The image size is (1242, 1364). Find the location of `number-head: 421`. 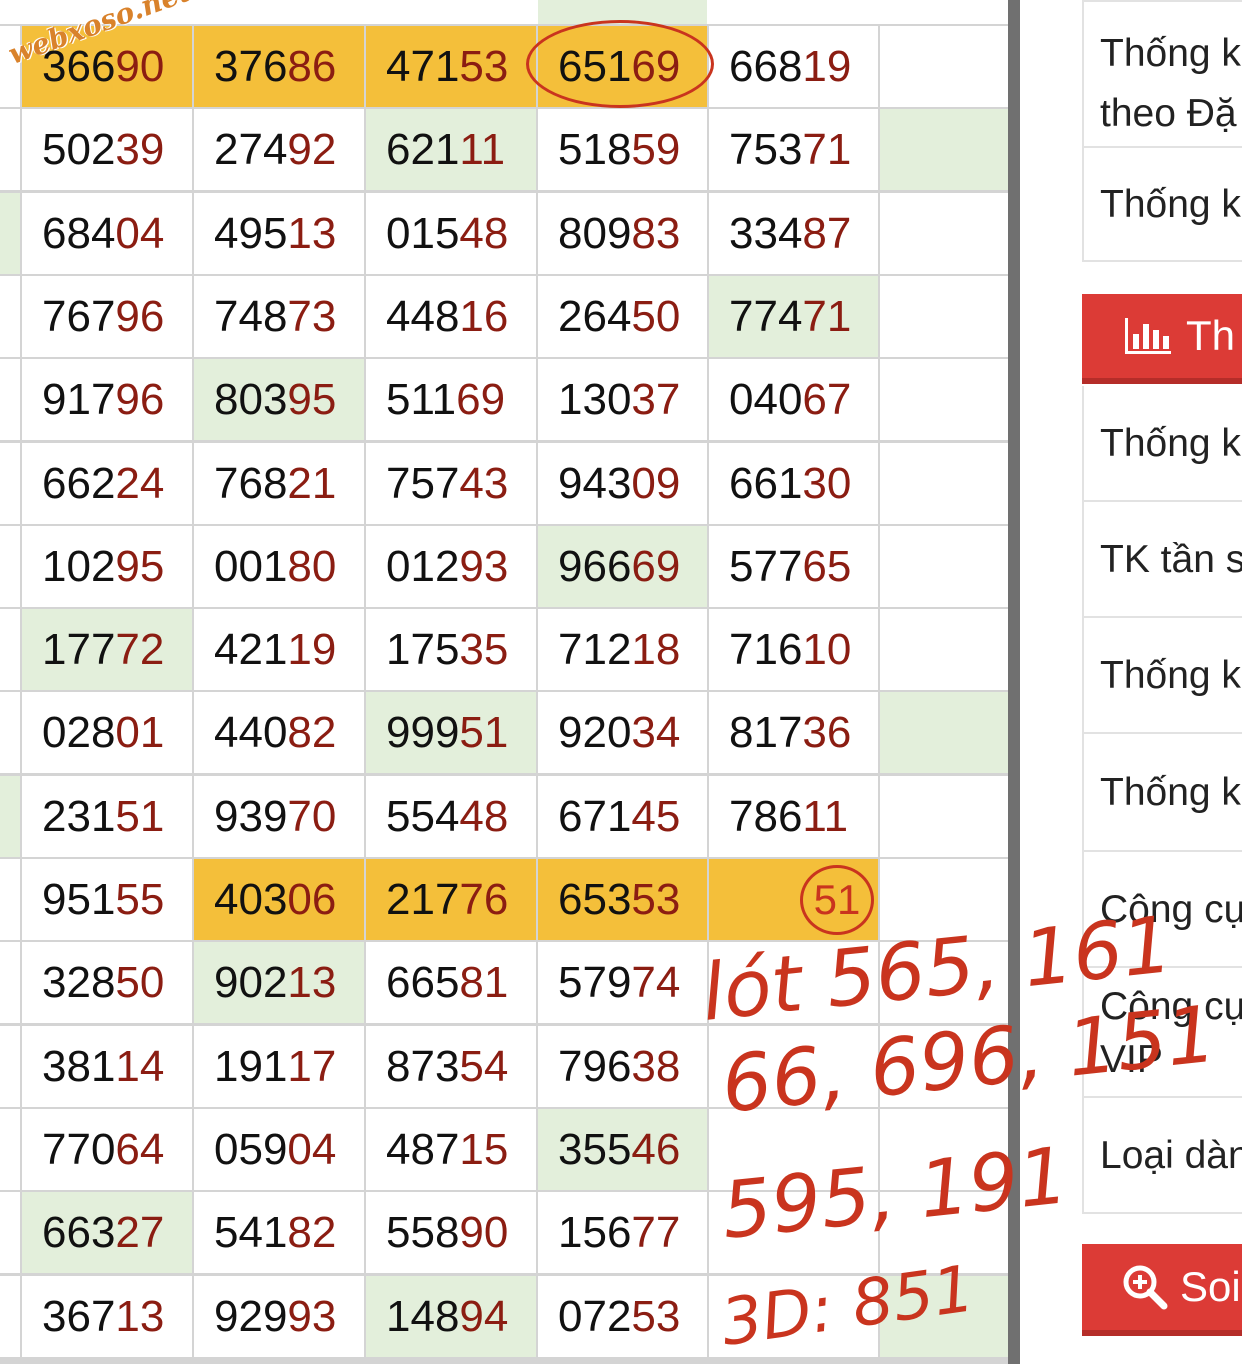

number-head: 421 is located at coordinates (251, 649).